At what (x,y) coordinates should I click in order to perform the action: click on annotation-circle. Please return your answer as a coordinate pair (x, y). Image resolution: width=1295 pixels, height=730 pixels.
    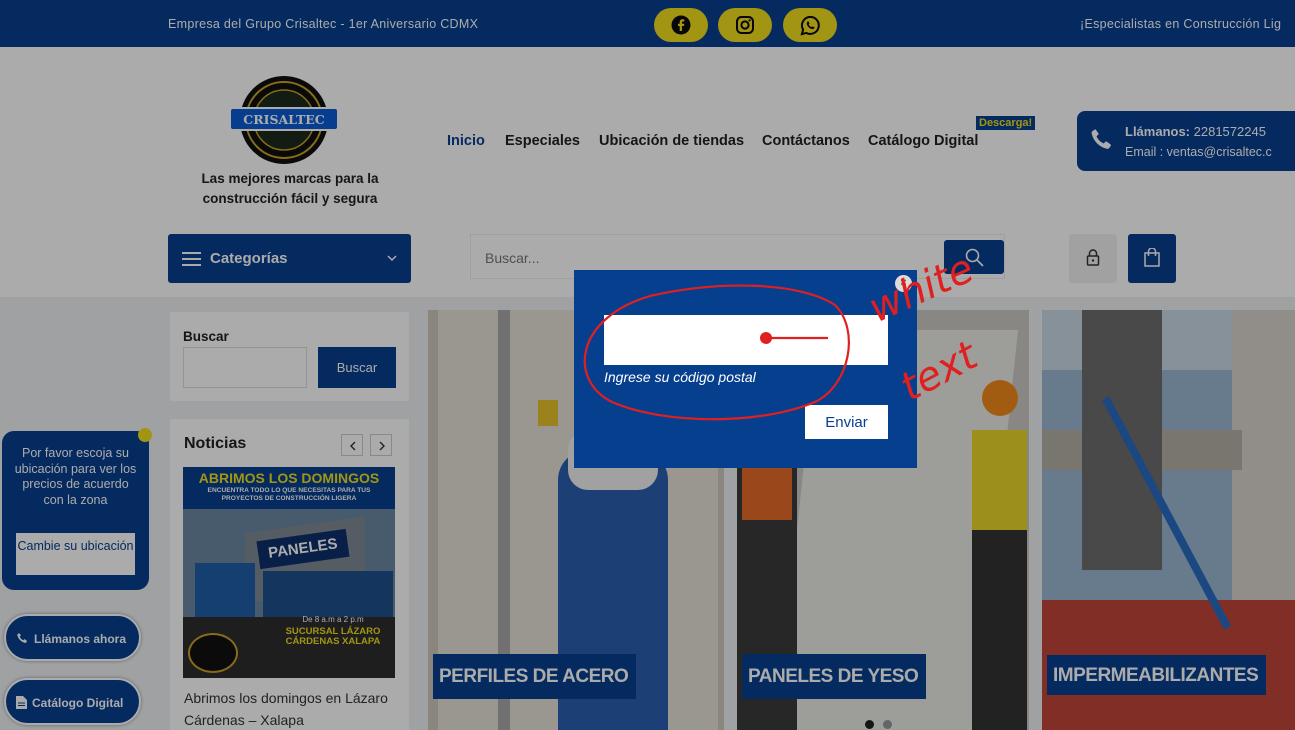
    Looking at the image, I should click on (716, 352).